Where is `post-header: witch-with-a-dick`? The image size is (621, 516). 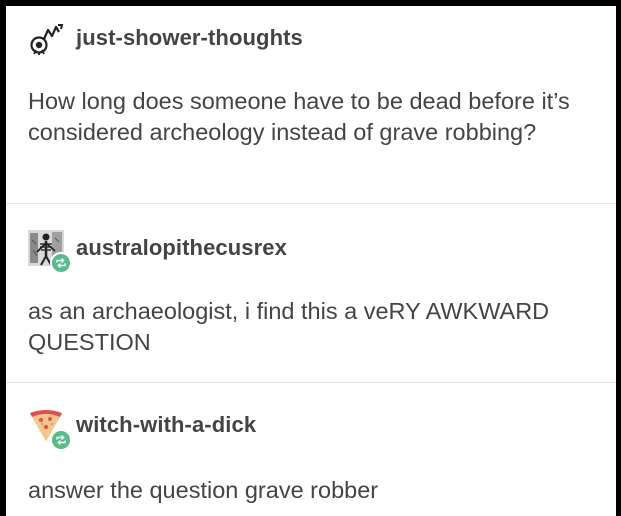 post-header: witch-with-a-dick is located at coordinates (142, 428).